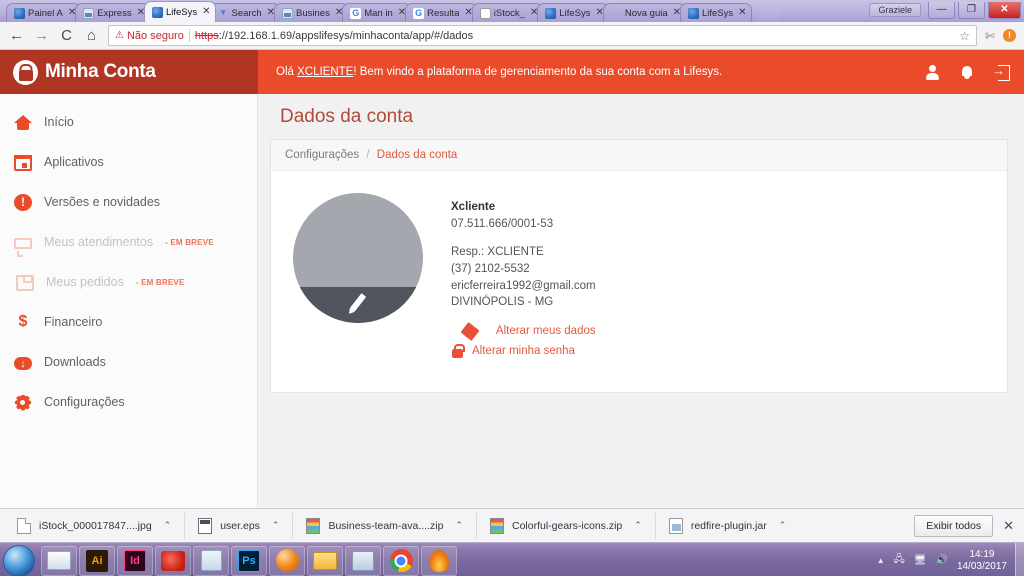 Image resolution: width=1024 pixels, height=576 pixels. I want to click on download-item: user.eps ⌃, so click(238, 525).